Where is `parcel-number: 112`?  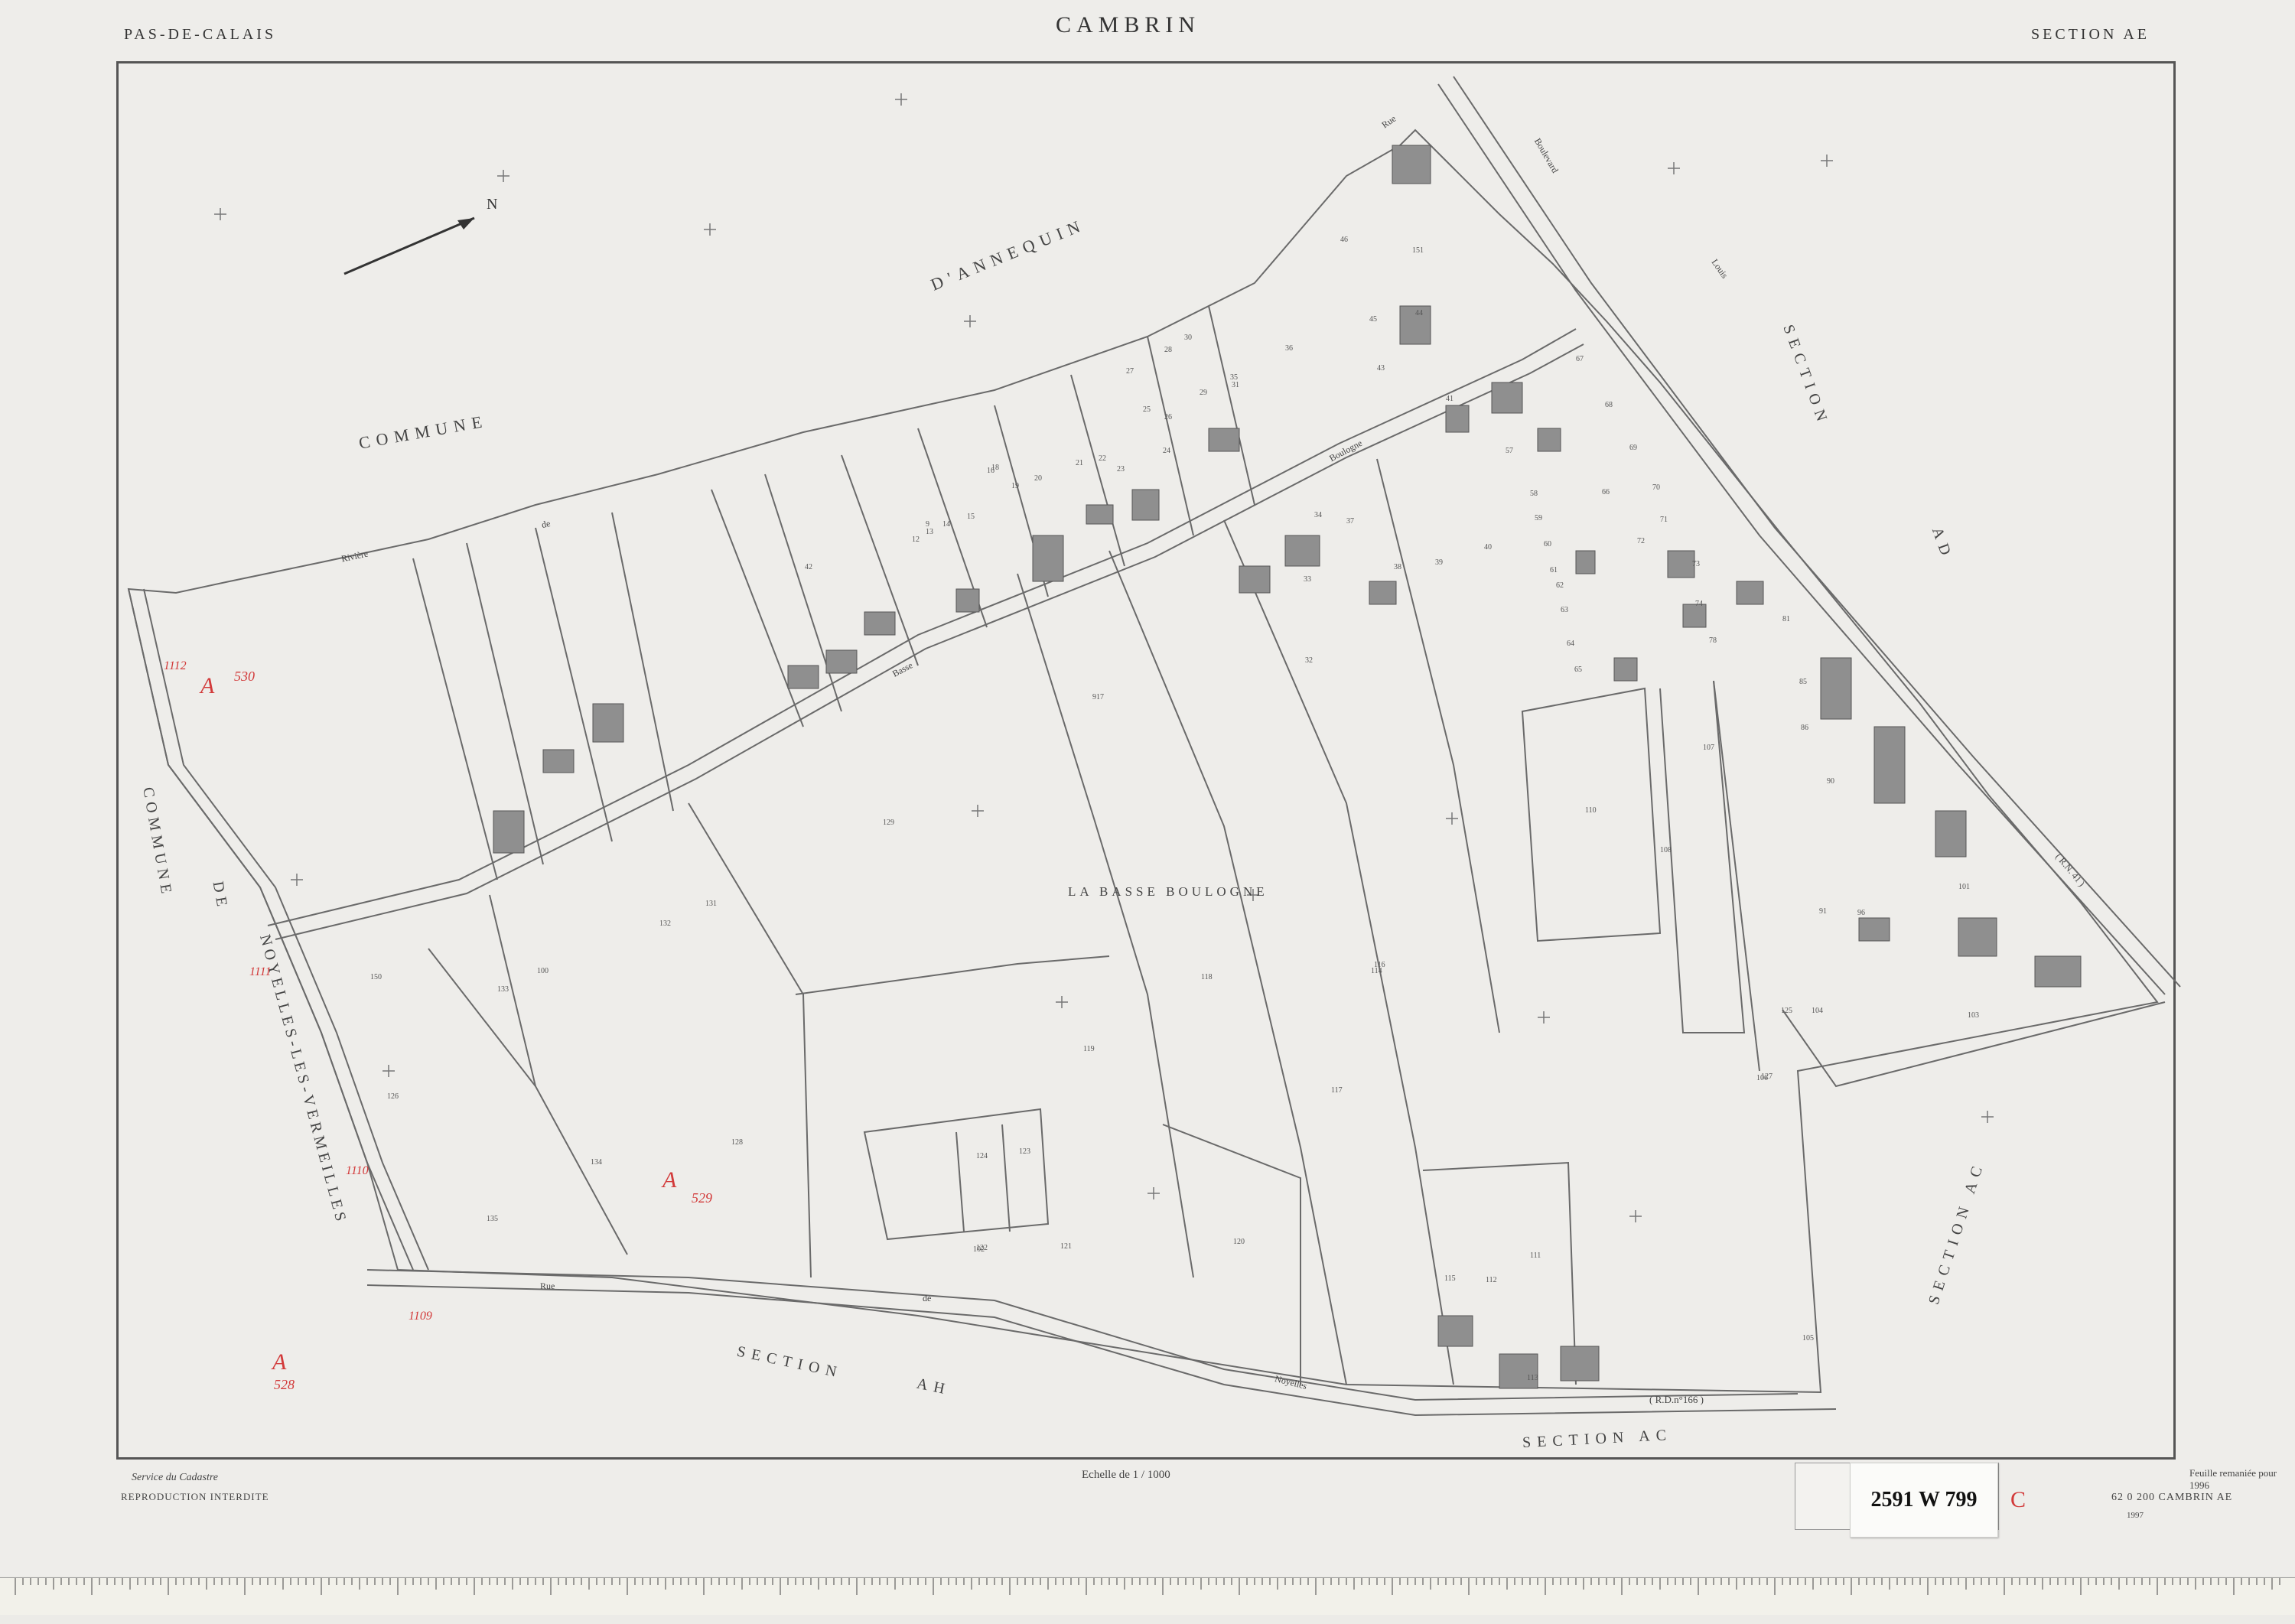 parcel-number: 112 is located at coordinates (1491, 1280).